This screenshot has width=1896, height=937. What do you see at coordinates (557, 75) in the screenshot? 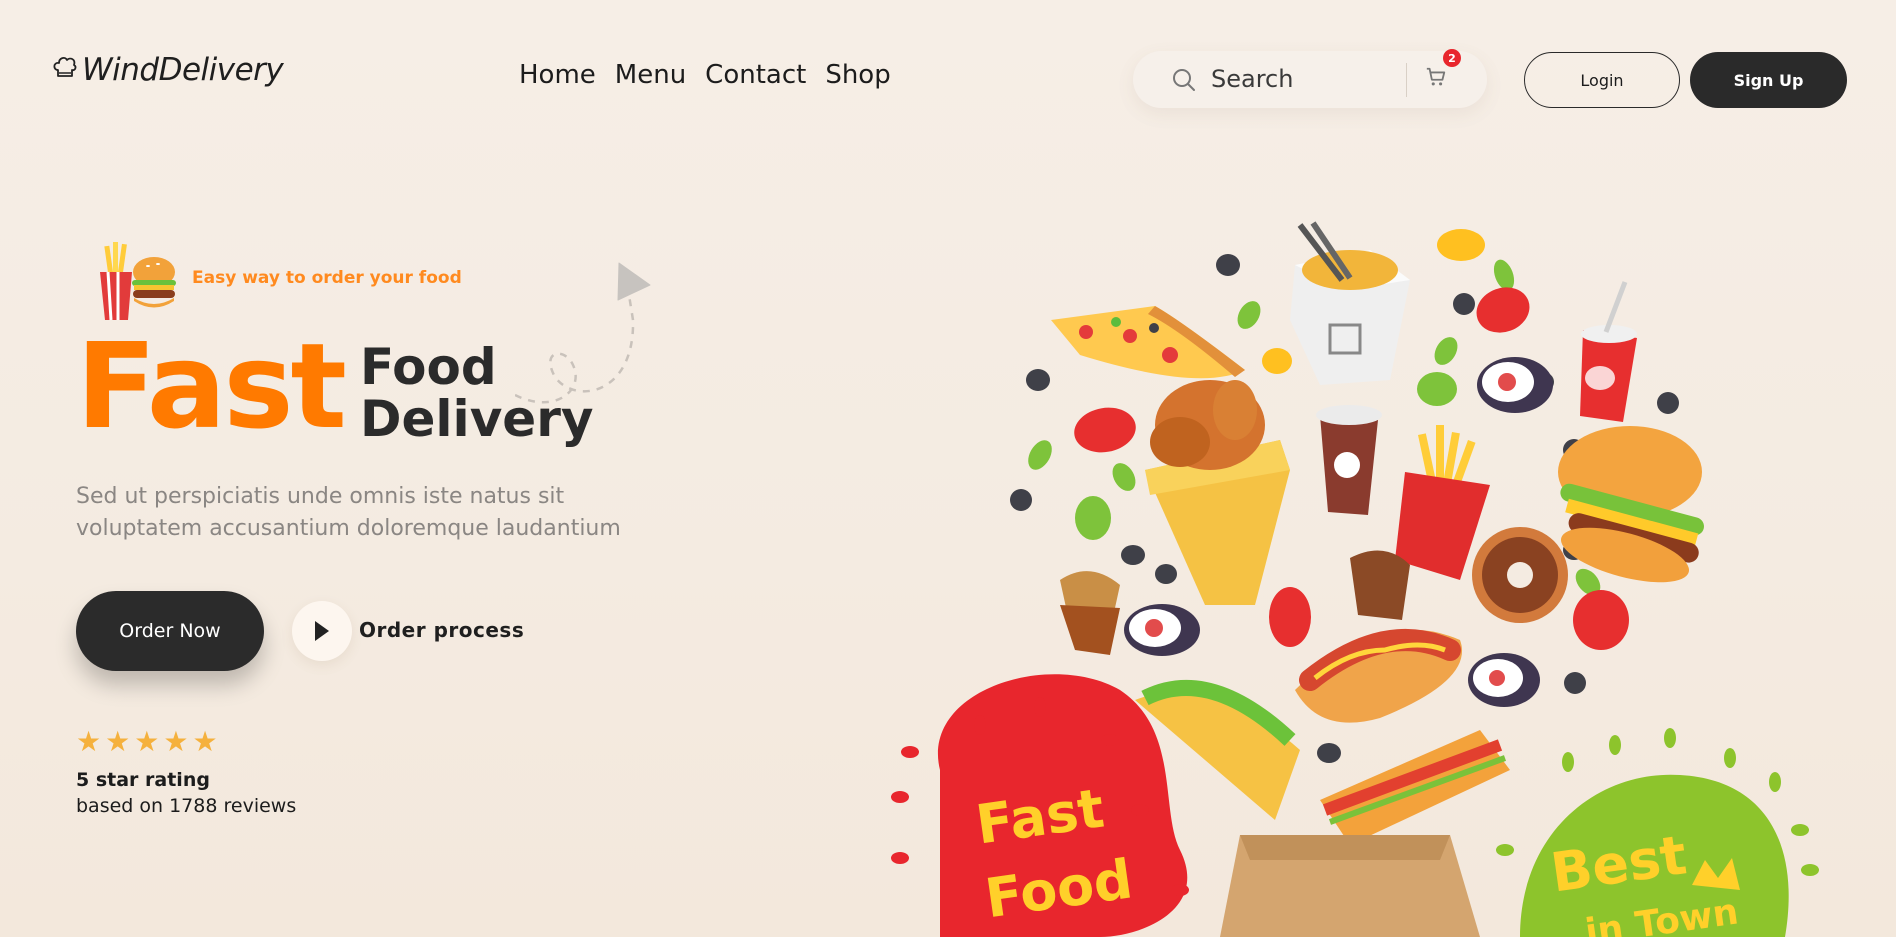
I see `nav-home: Home` at bounding box center [557, 75].